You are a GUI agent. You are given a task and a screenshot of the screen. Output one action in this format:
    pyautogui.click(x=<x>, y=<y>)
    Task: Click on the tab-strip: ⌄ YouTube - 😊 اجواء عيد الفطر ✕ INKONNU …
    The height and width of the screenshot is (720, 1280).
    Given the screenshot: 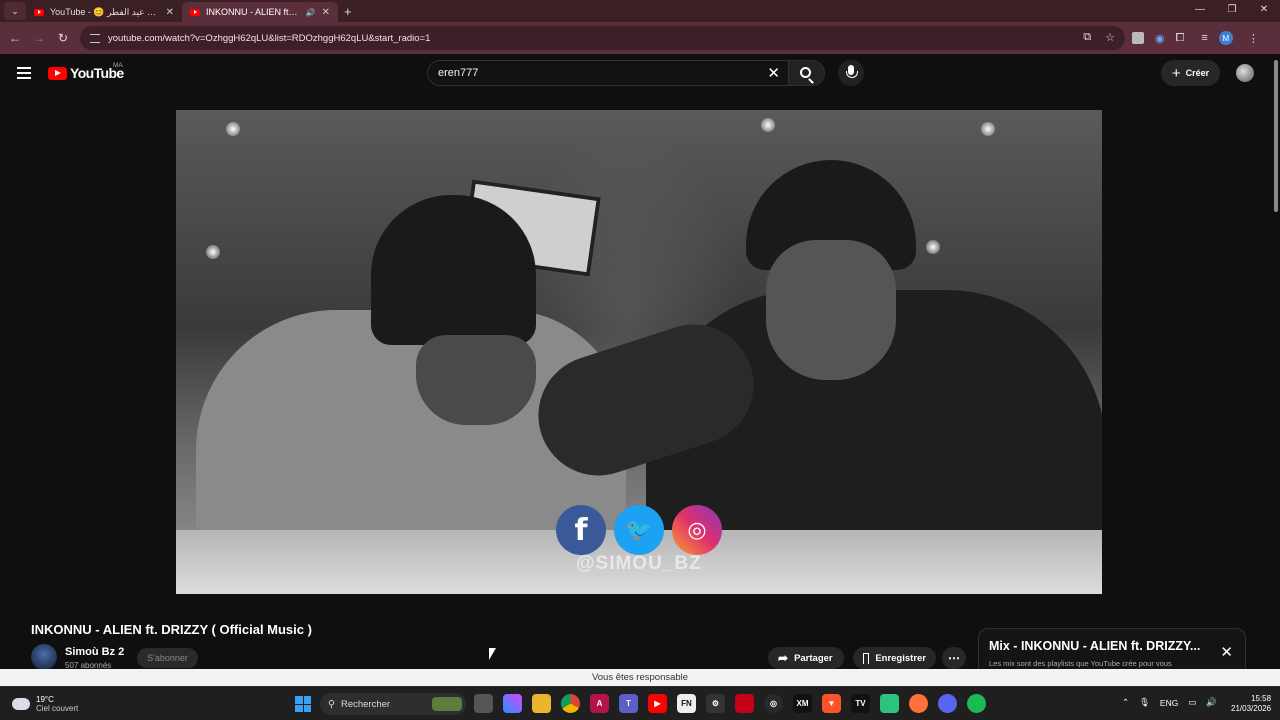 What is the action you would take?
    pyautogui.click(x=640, y=11)
    